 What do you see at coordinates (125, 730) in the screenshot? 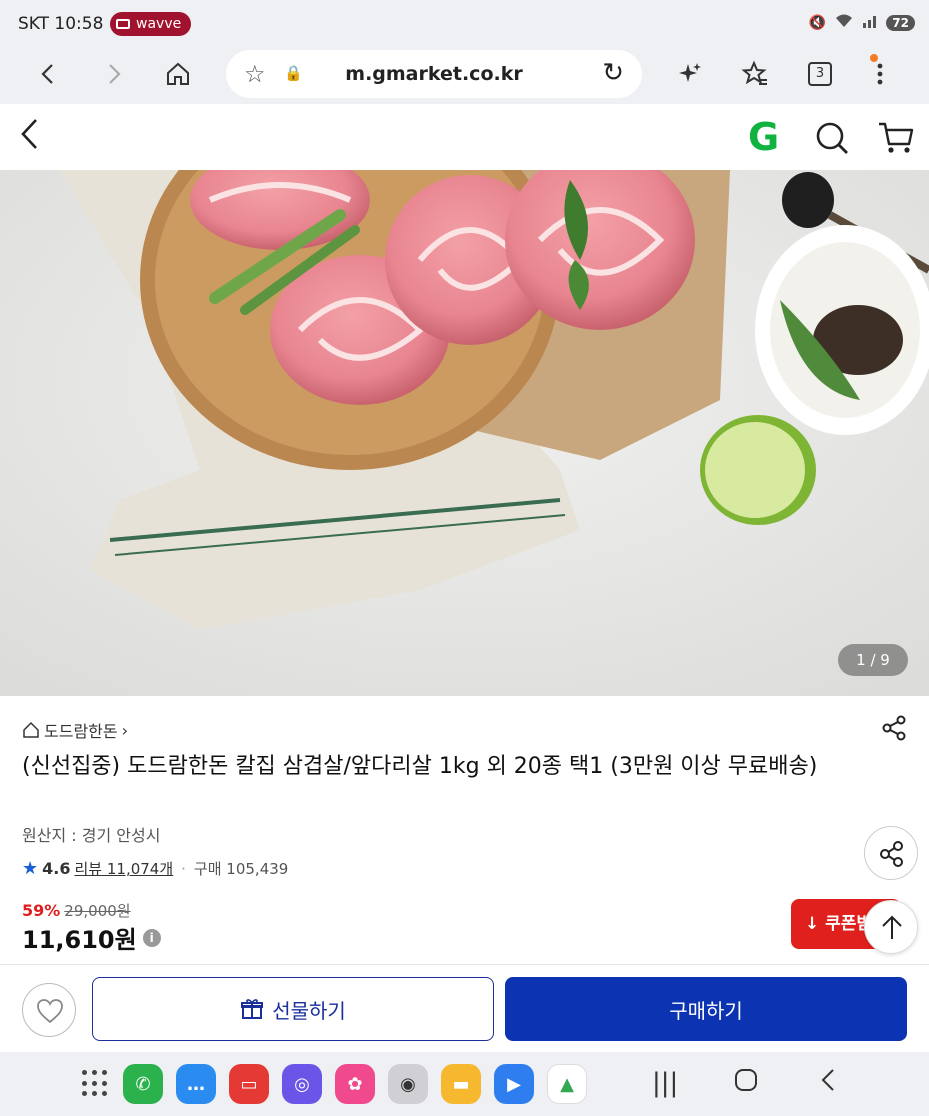
I see `chevron-right-icon: ›` at bounding box center [125, 730].